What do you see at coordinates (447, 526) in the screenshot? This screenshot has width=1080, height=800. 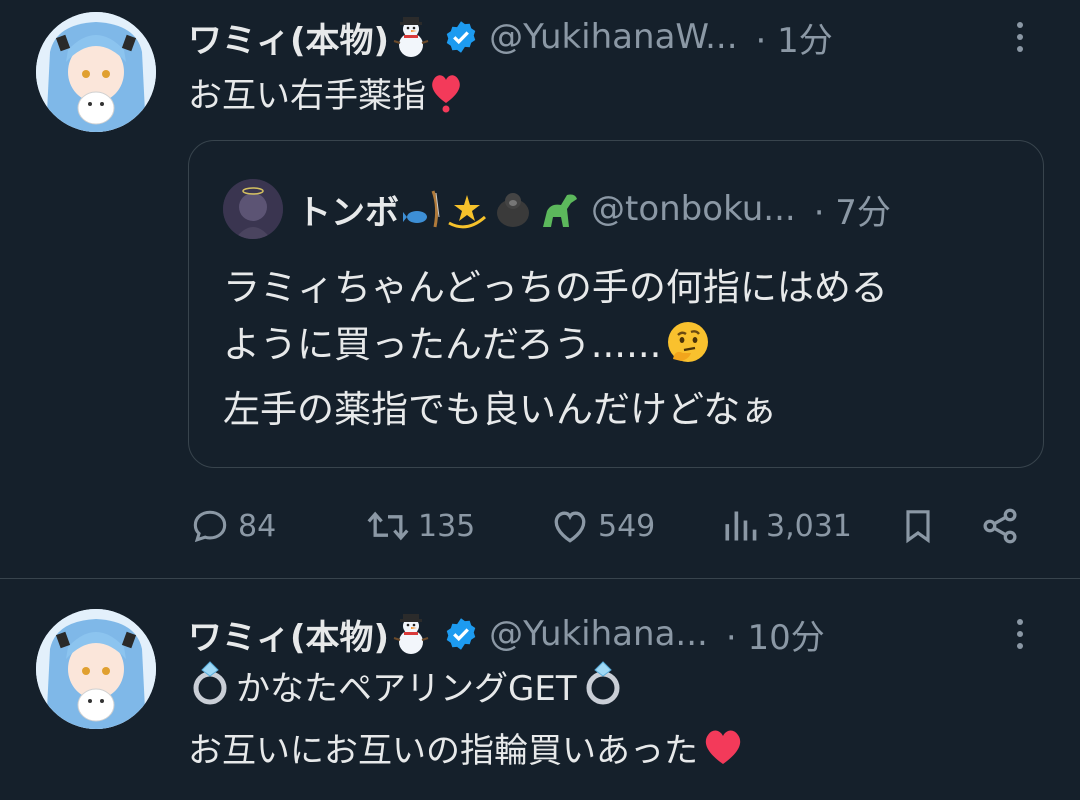 I see `repost-count: 135` at bounding box center [447, 526].